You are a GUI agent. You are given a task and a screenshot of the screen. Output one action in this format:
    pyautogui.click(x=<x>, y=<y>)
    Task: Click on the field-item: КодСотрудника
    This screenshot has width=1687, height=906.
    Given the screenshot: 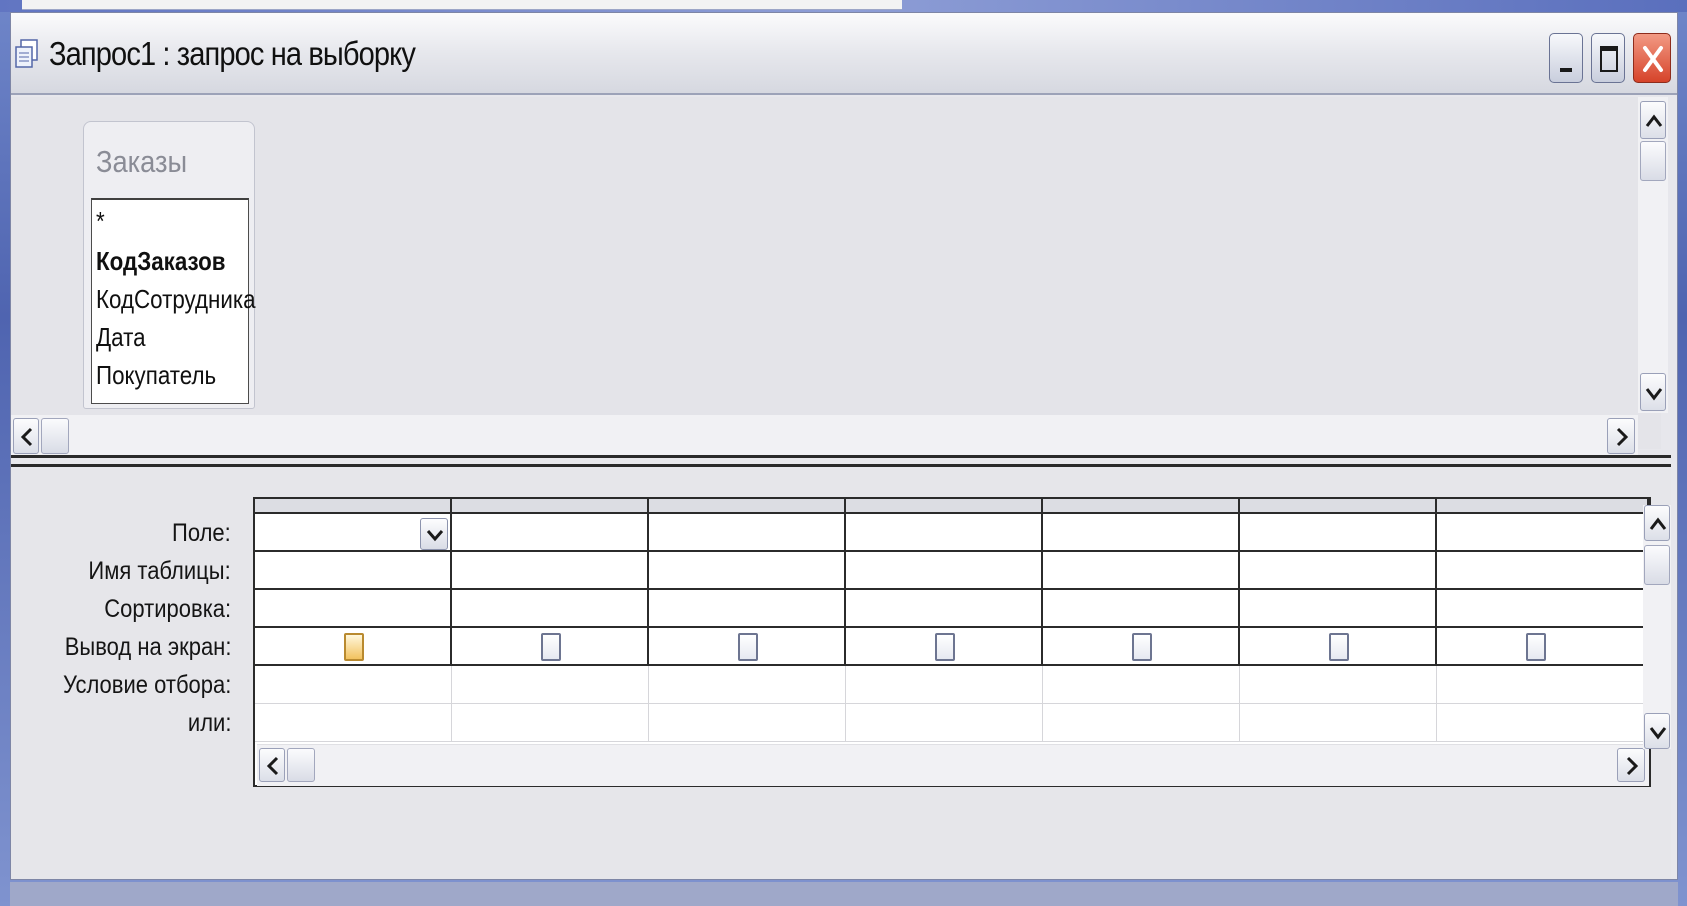 What is the action you would take?
    pyautogui.click(x=176, y=299)
    